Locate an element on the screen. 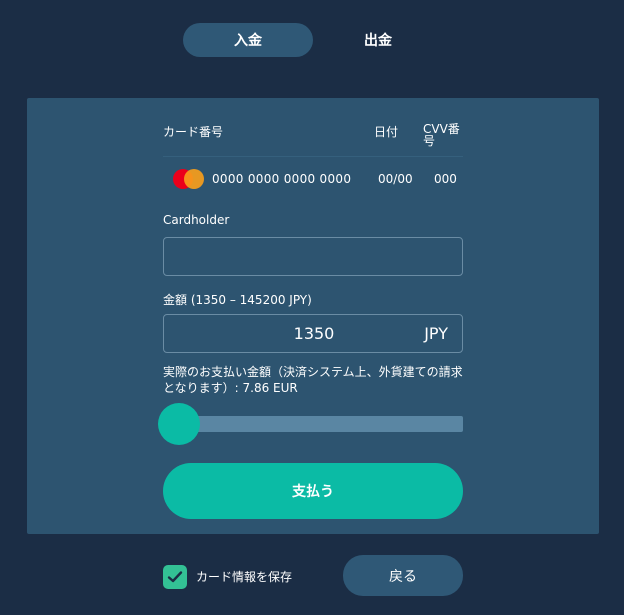  cardholder-label: Cardholder is located at coordinates (196, 220).